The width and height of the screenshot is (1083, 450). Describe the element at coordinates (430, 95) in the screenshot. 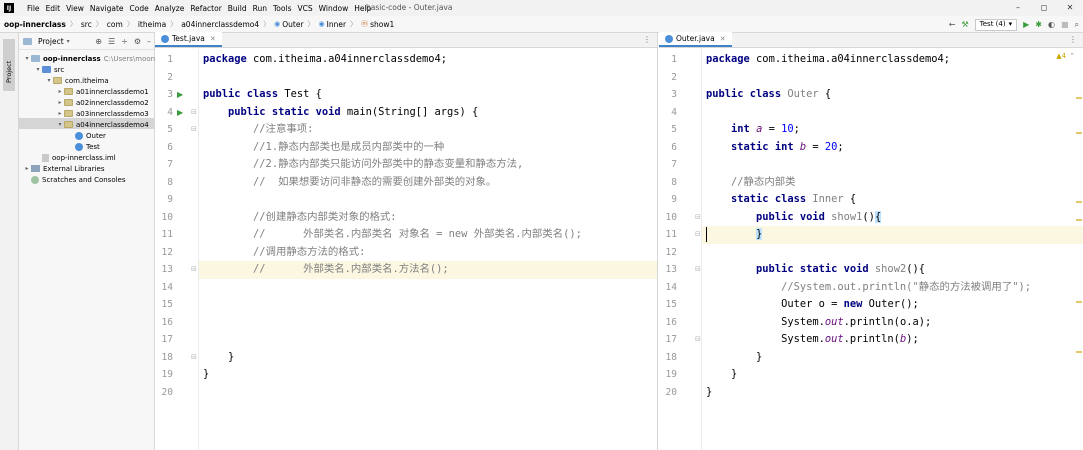

I see `code-line: public class Test {` at that location.